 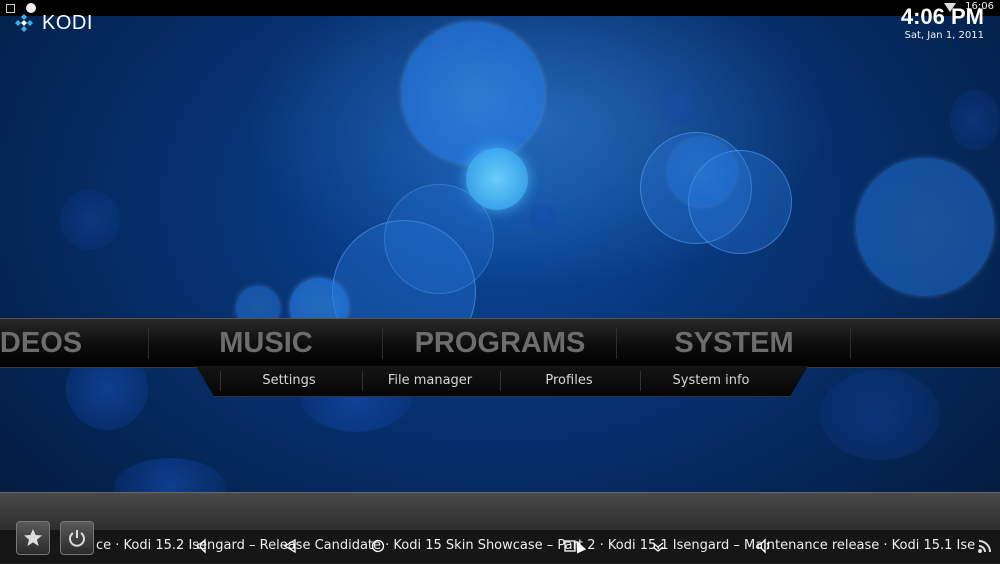 I want to click on power-icon, so click(x=77, y=538).